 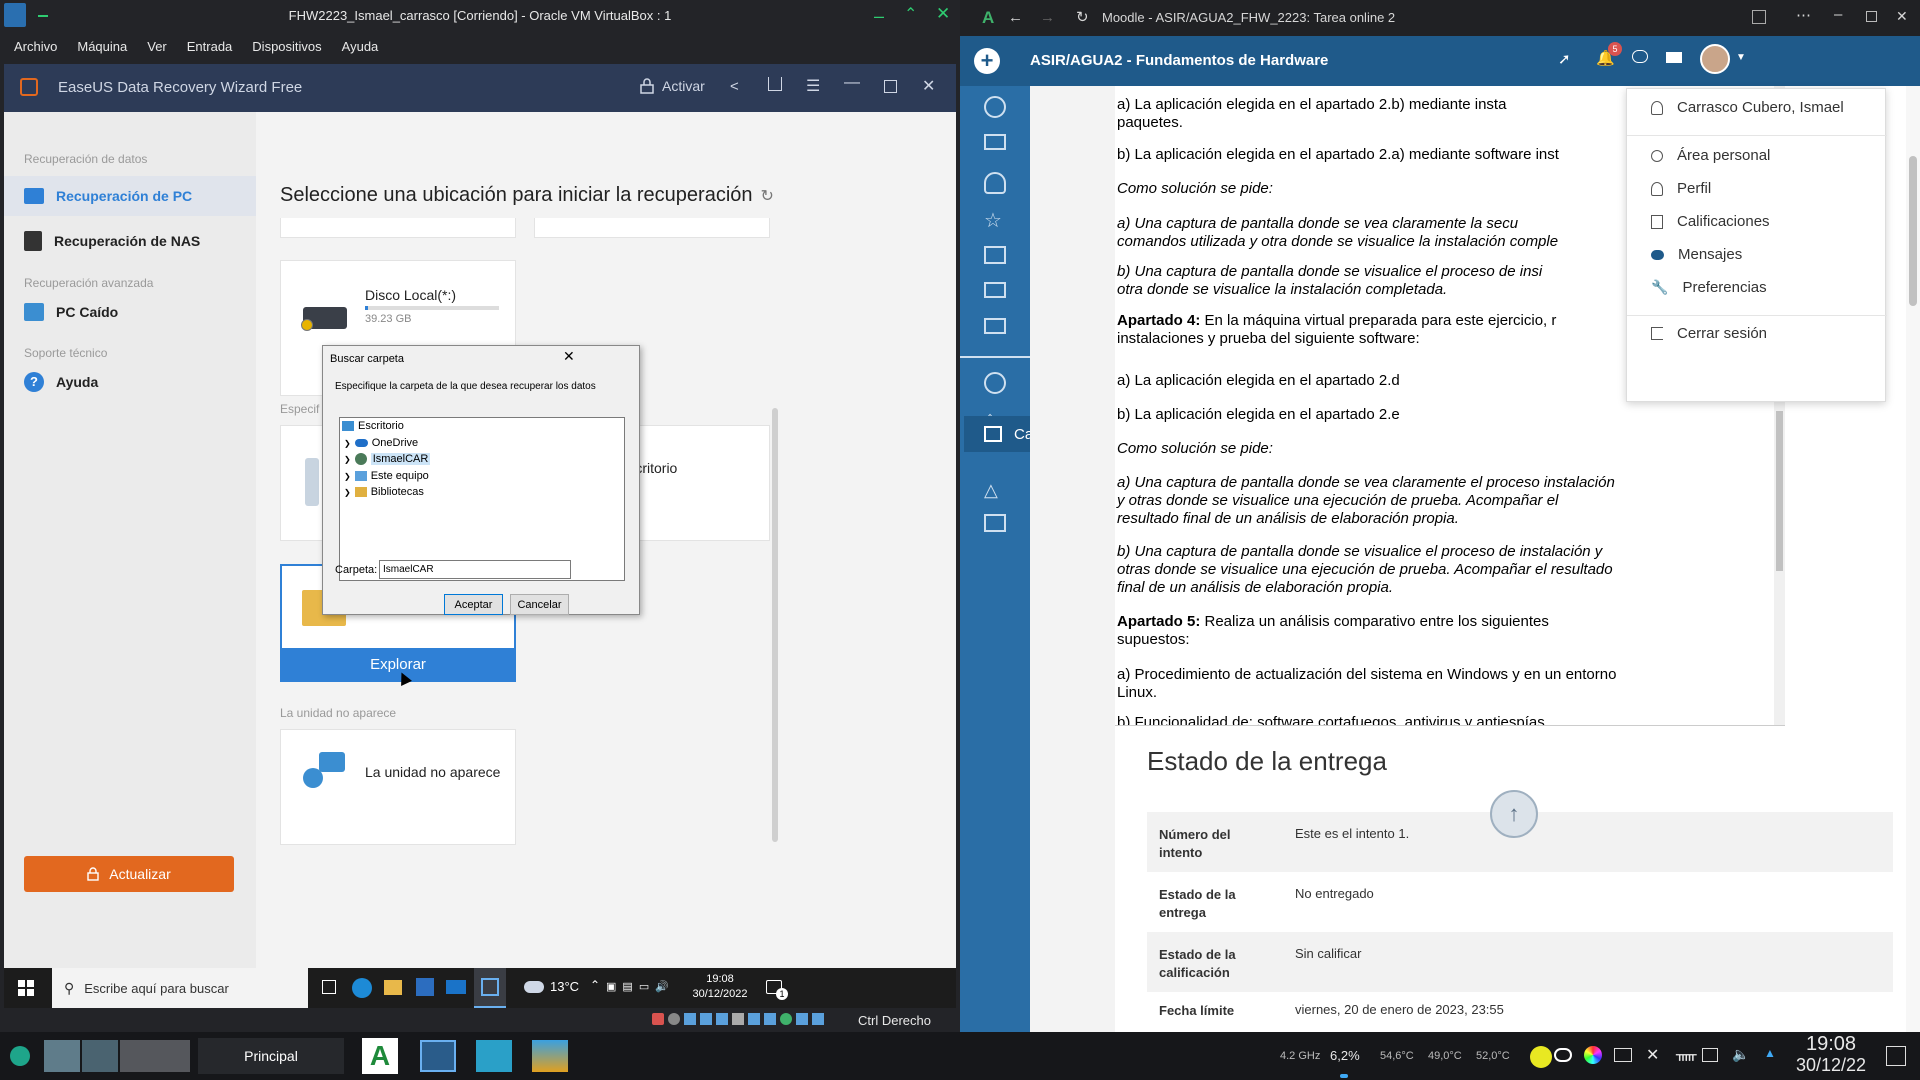 I want to click on maximize-icon: ⌃, so click(x=910, y=14).